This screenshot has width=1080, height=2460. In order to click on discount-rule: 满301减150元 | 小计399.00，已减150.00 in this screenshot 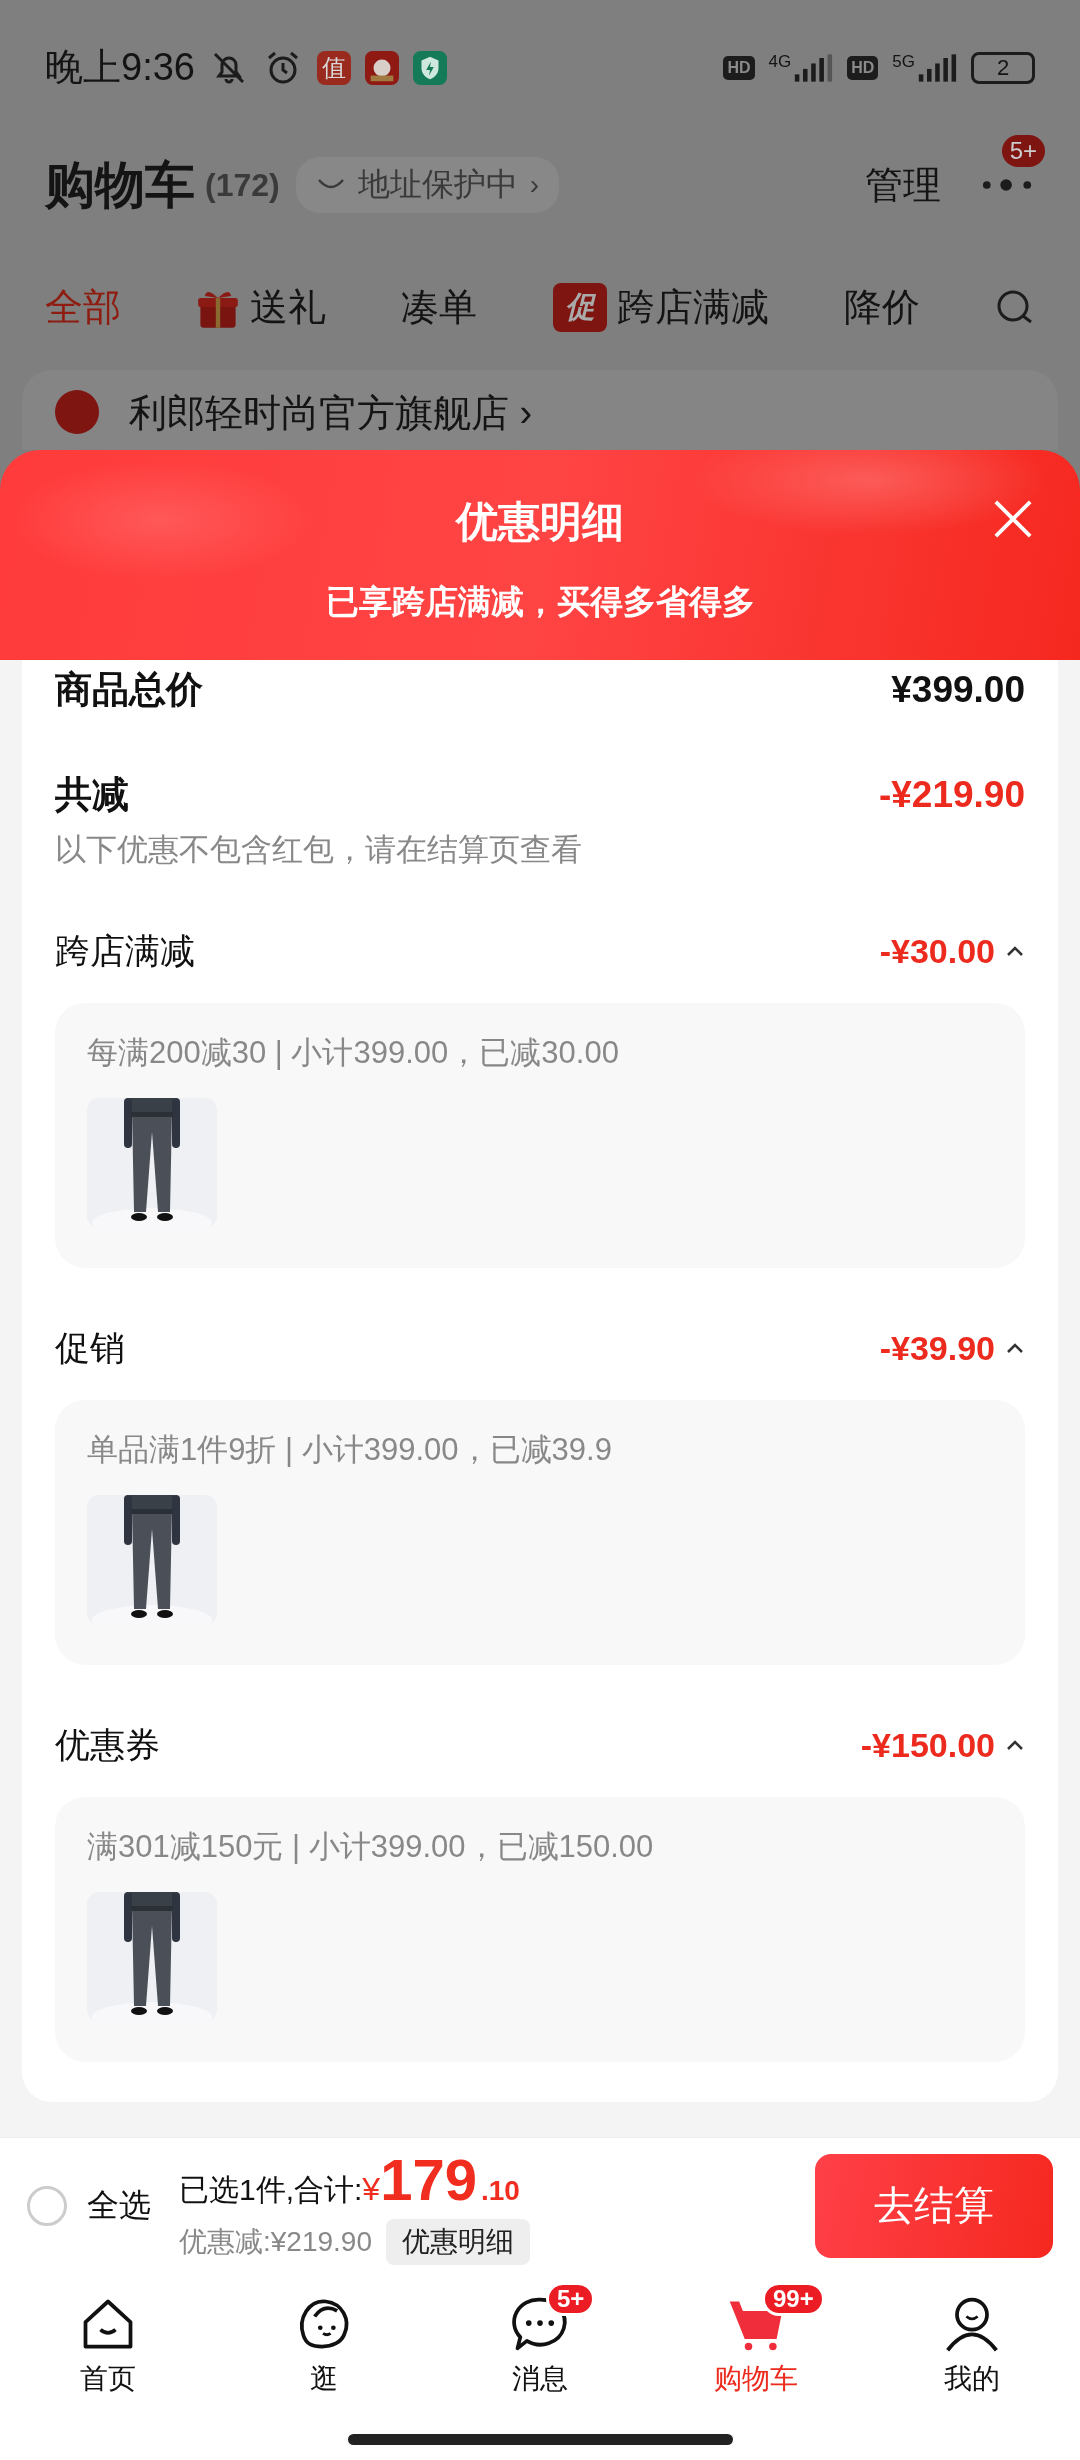, I will do `click(371, 1847)`.